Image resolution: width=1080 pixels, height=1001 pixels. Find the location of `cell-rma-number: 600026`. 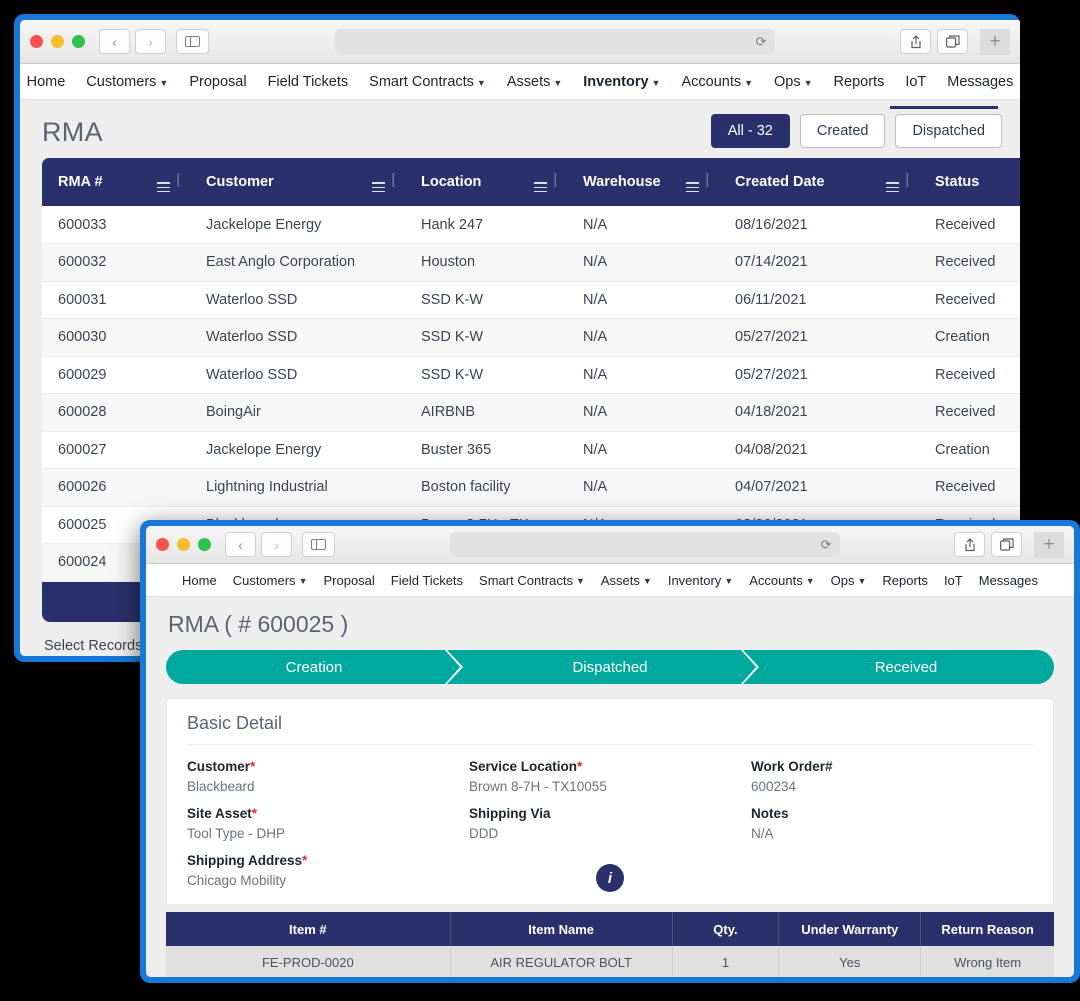

cell-rma-number: 600026 is located at coordinates (116, 487).